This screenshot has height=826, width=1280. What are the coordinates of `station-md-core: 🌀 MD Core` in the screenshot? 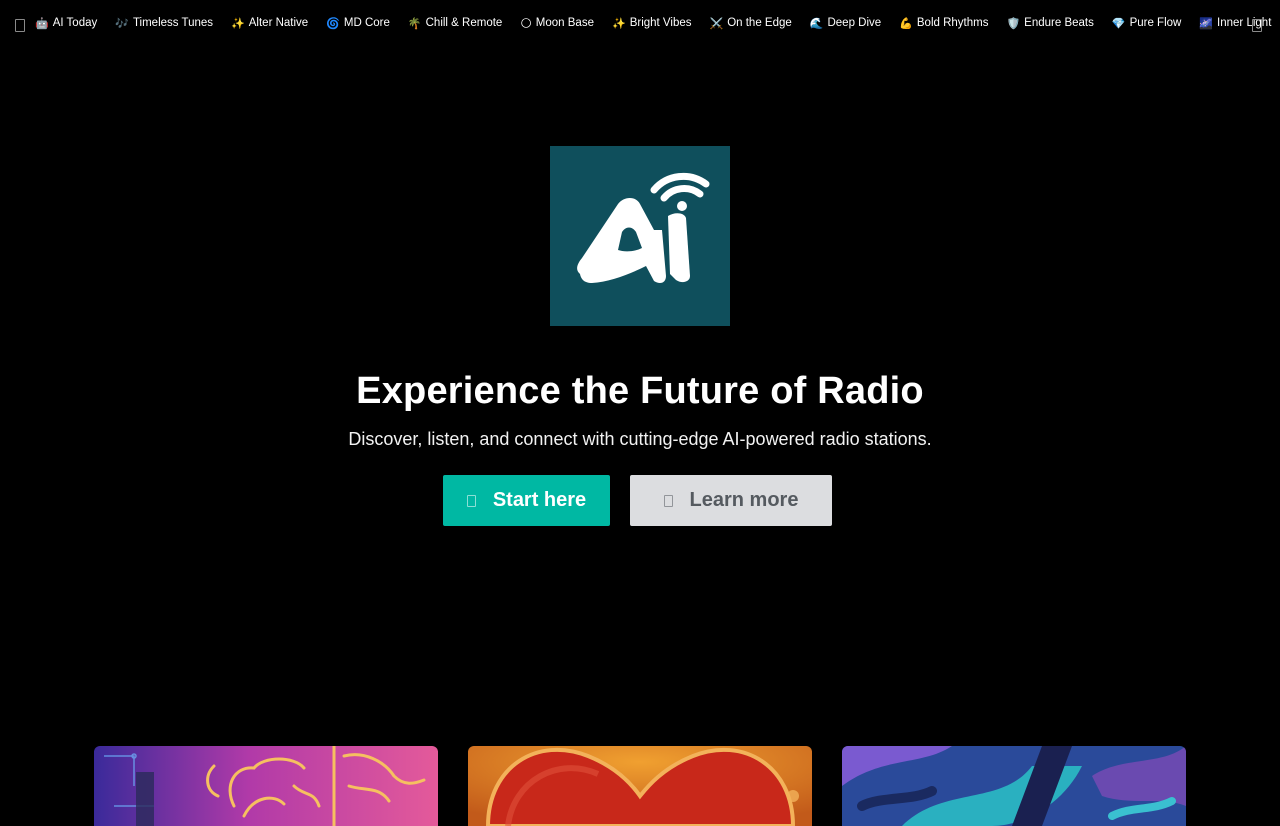 It's located at (358, 23).